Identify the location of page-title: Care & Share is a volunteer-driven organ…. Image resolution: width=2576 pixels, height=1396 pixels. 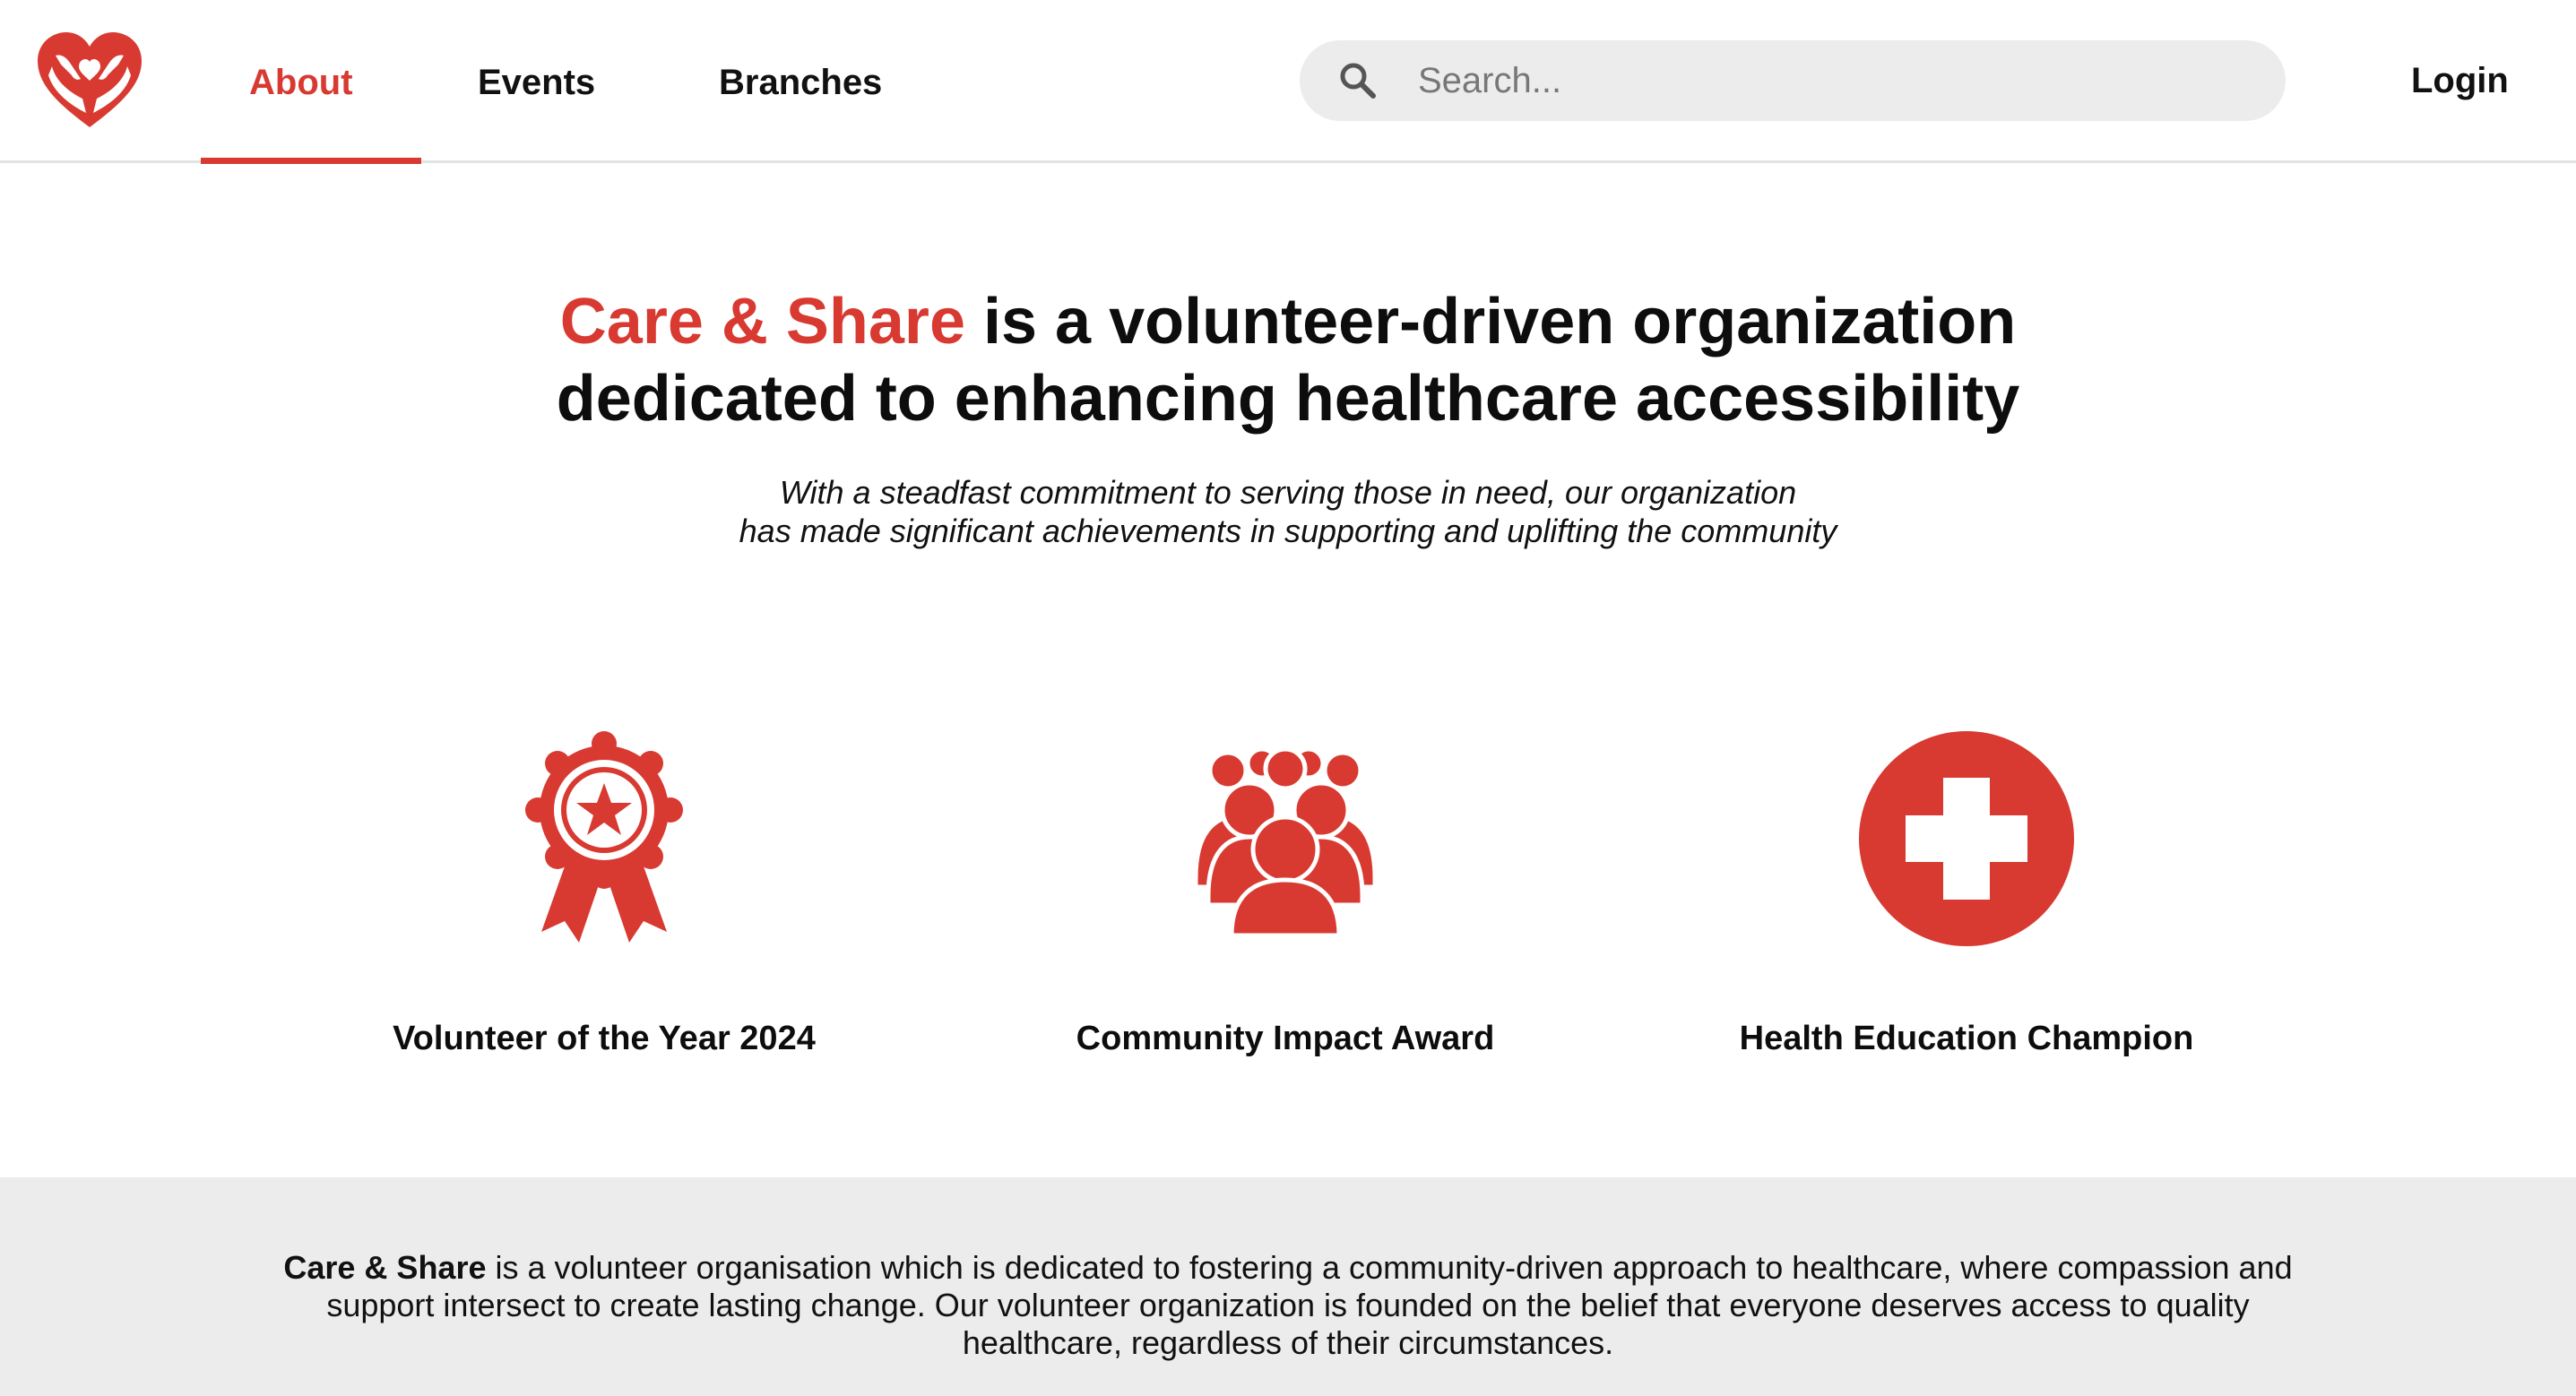
(1288, 360).